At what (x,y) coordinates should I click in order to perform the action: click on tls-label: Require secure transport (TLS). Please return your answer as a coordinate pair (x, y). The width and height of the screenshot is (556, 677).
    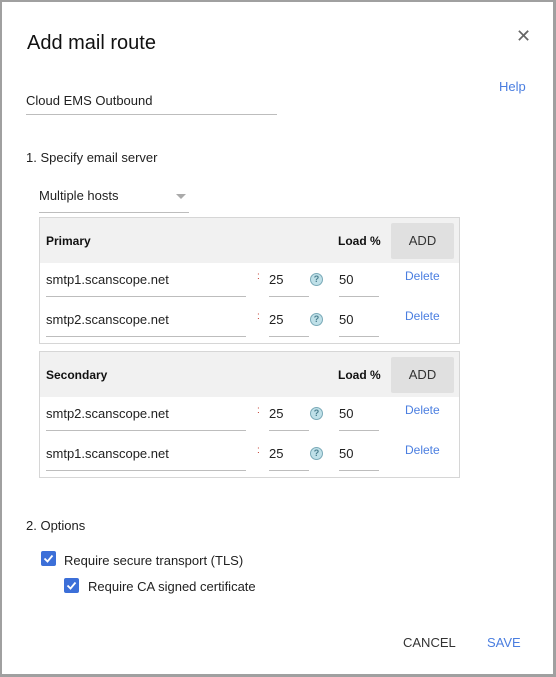
    Looking at the image, I should click on (154, 560).